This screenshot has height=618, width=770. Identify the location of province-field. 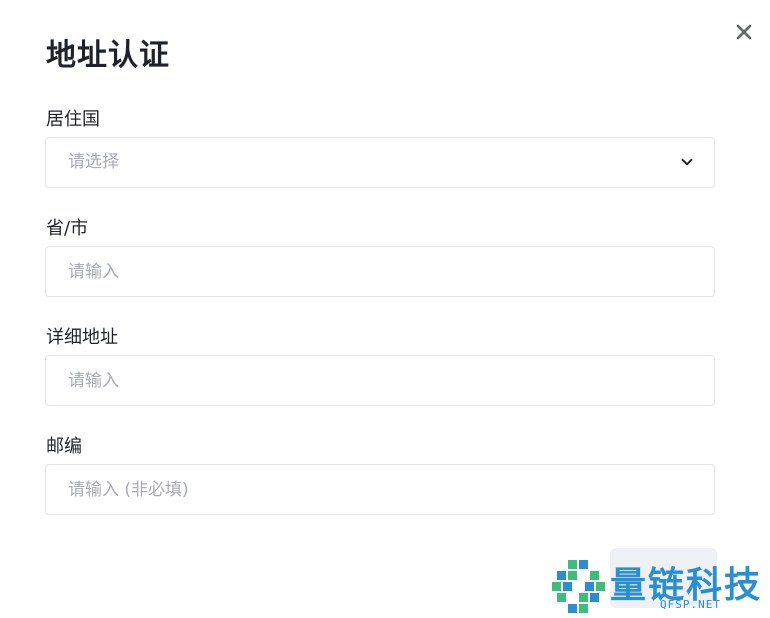
(380, 271).